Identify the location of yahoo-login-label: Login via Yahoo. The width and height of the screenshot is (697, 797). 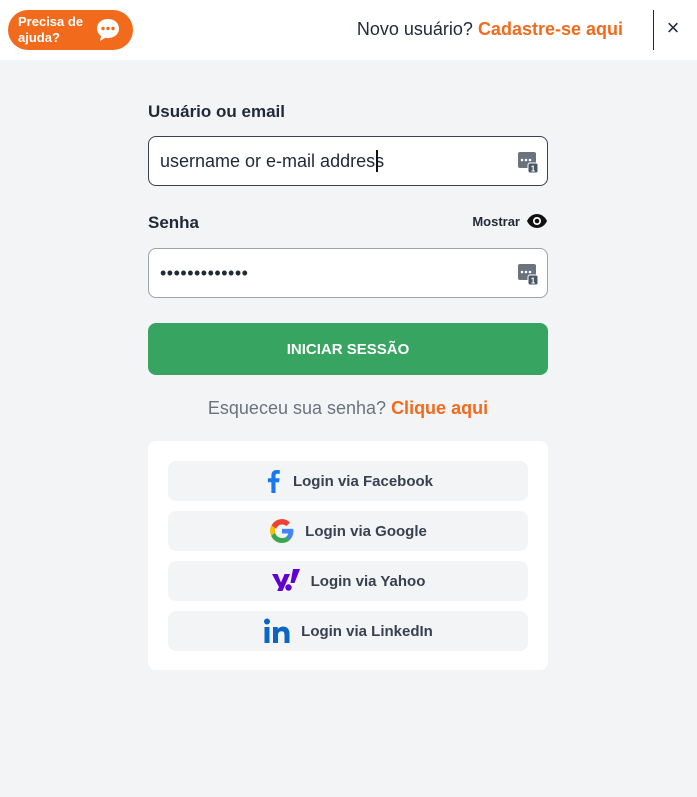
(368, 581).